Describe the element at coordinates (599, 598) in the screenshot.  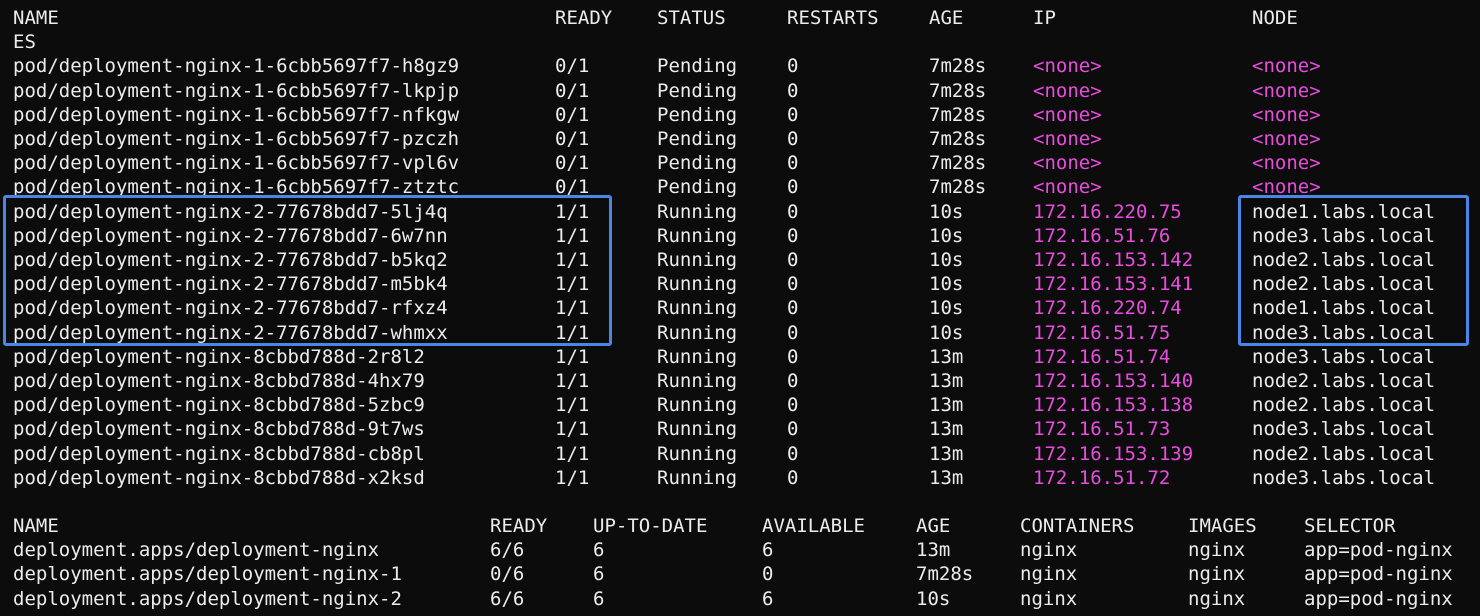
I see `deployment-up-to-date: 6` at that location.